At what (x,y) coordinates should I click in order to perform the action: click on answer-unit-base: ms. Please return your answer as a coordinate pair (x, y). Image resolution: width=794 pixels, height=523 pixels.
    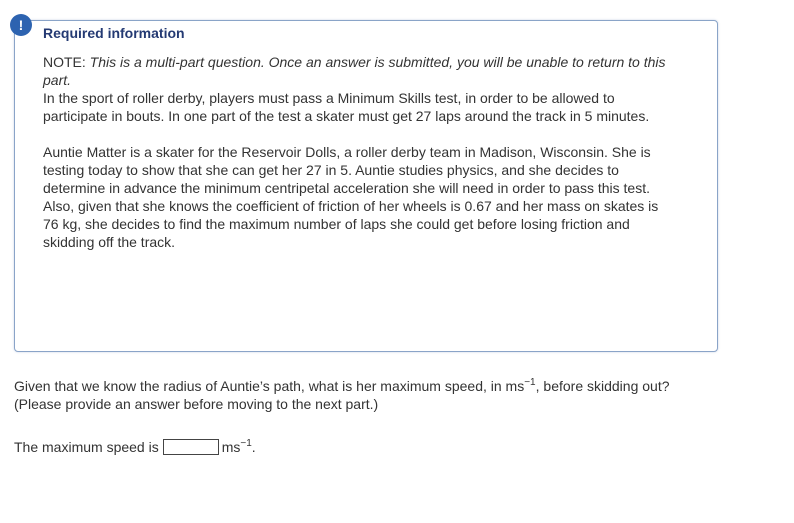
    Looking at the image, I should click on (231, 447).